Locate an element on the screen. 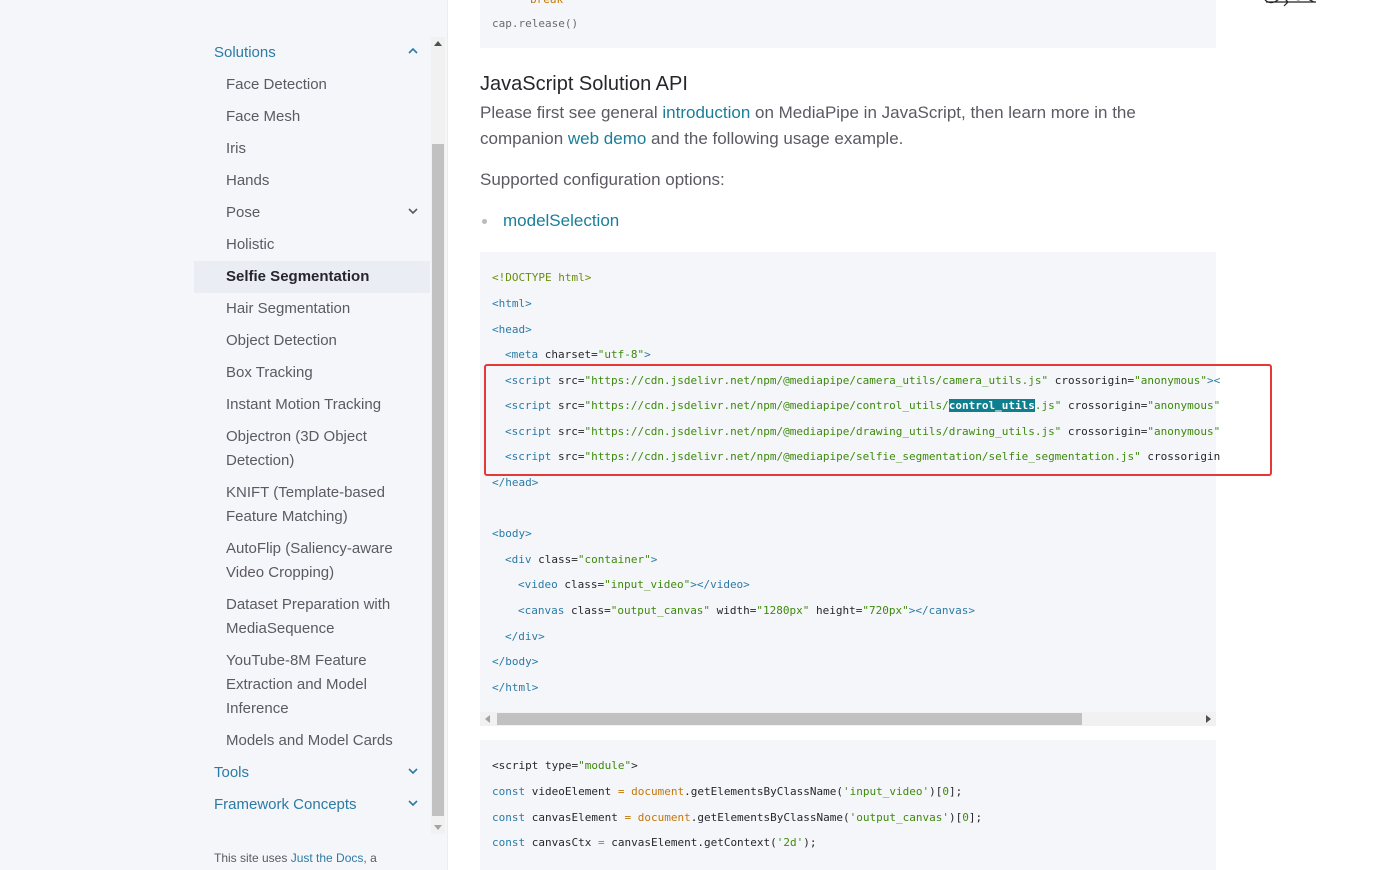  code-scrollbar-thumb is located at coordinates (789, 719).